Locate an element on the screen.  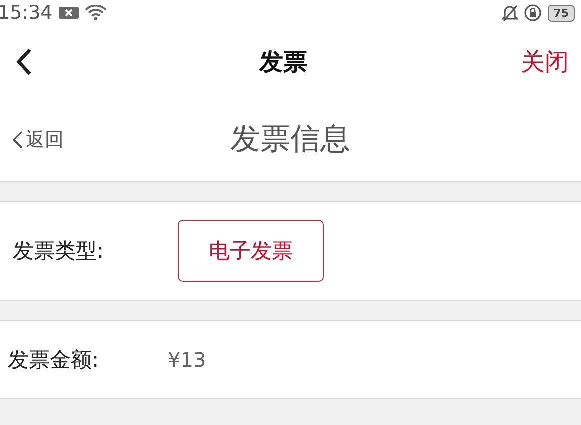
battery-level: 75 is located at coordinates (561, 13).